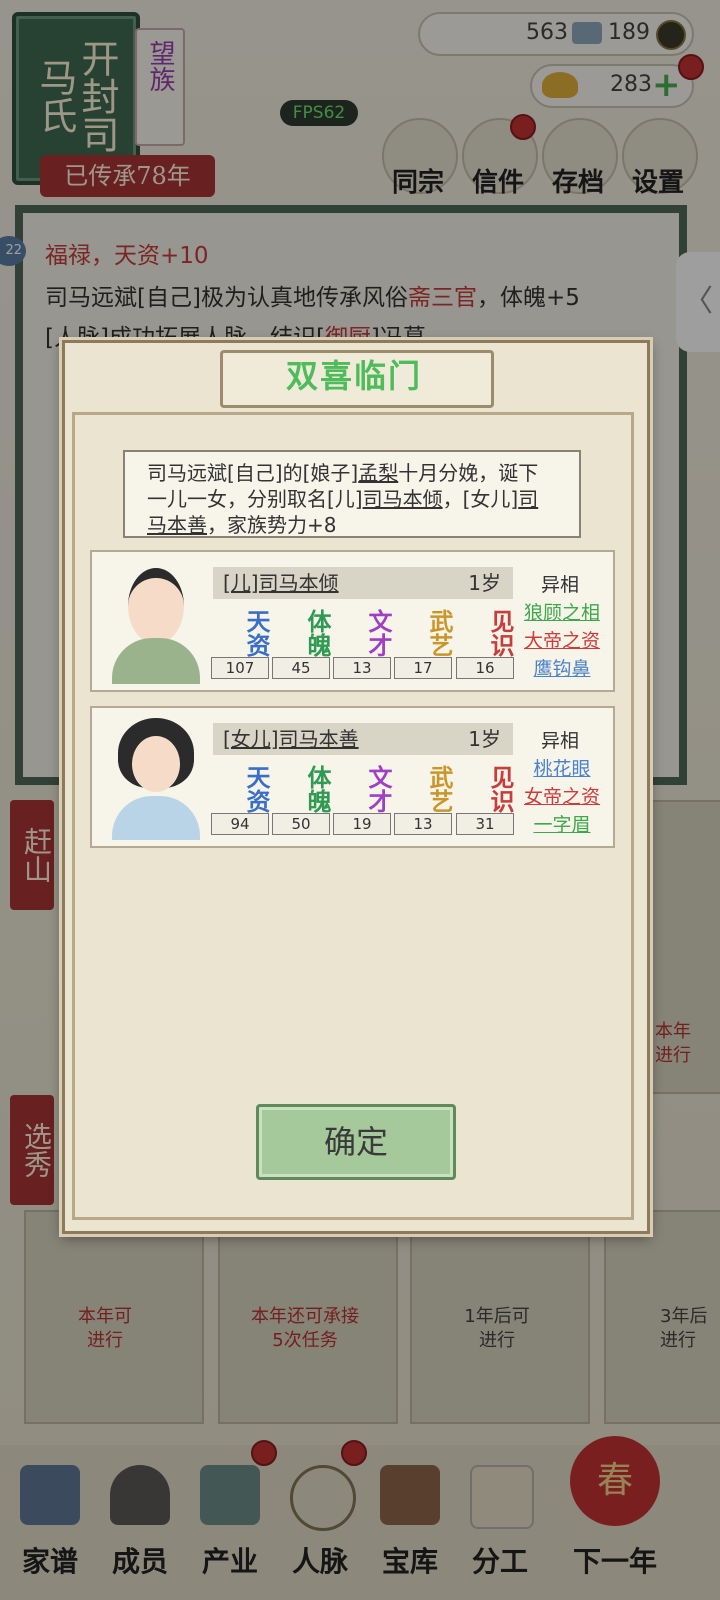 The height and width of the screenshot is (1600, 720). Describe the element at coordinates (363, 583) in the screenshot. I see `son-name-bar: [儿]司马本倾 1岁` at that location.